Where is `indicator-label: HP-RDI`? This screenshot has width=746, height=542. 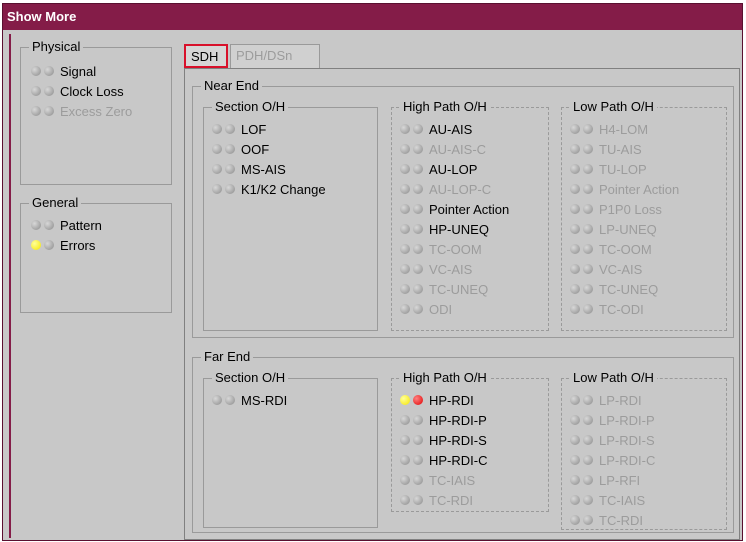
indicator-label: HP-RDI is located at coordinates (451, 400).